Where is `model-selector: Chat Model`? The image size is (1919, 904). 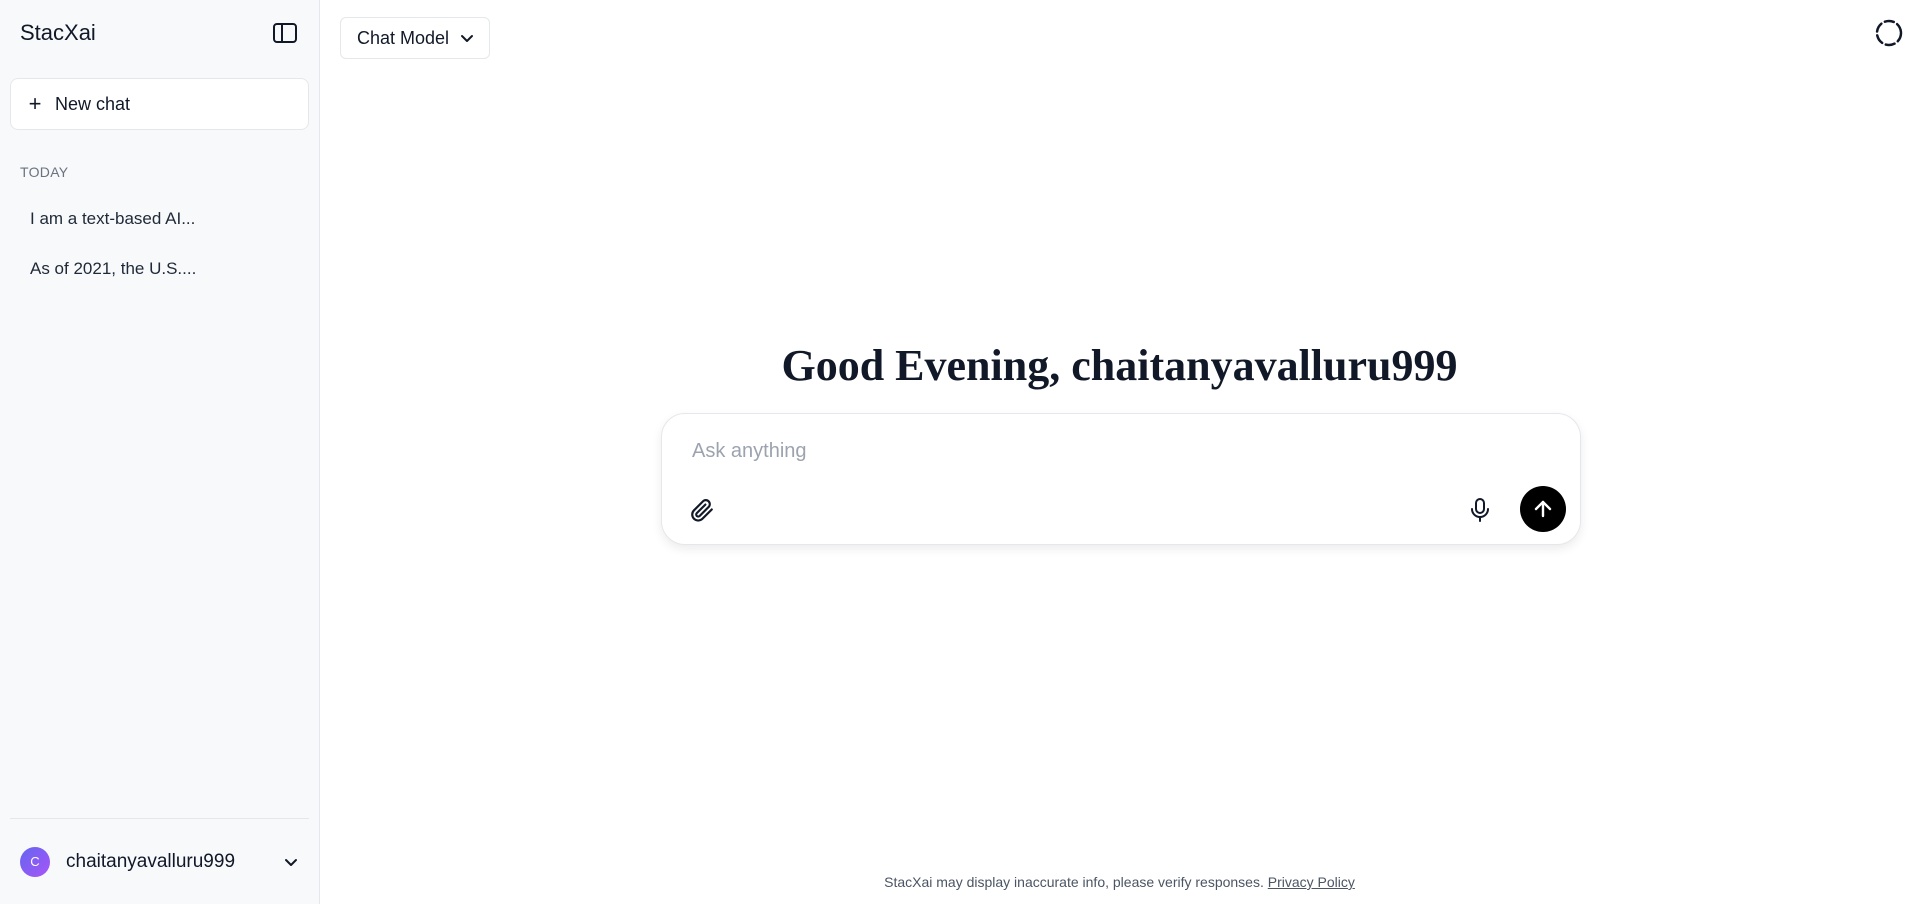 model-selector: Chat Model is located at coordinates (415, 38).